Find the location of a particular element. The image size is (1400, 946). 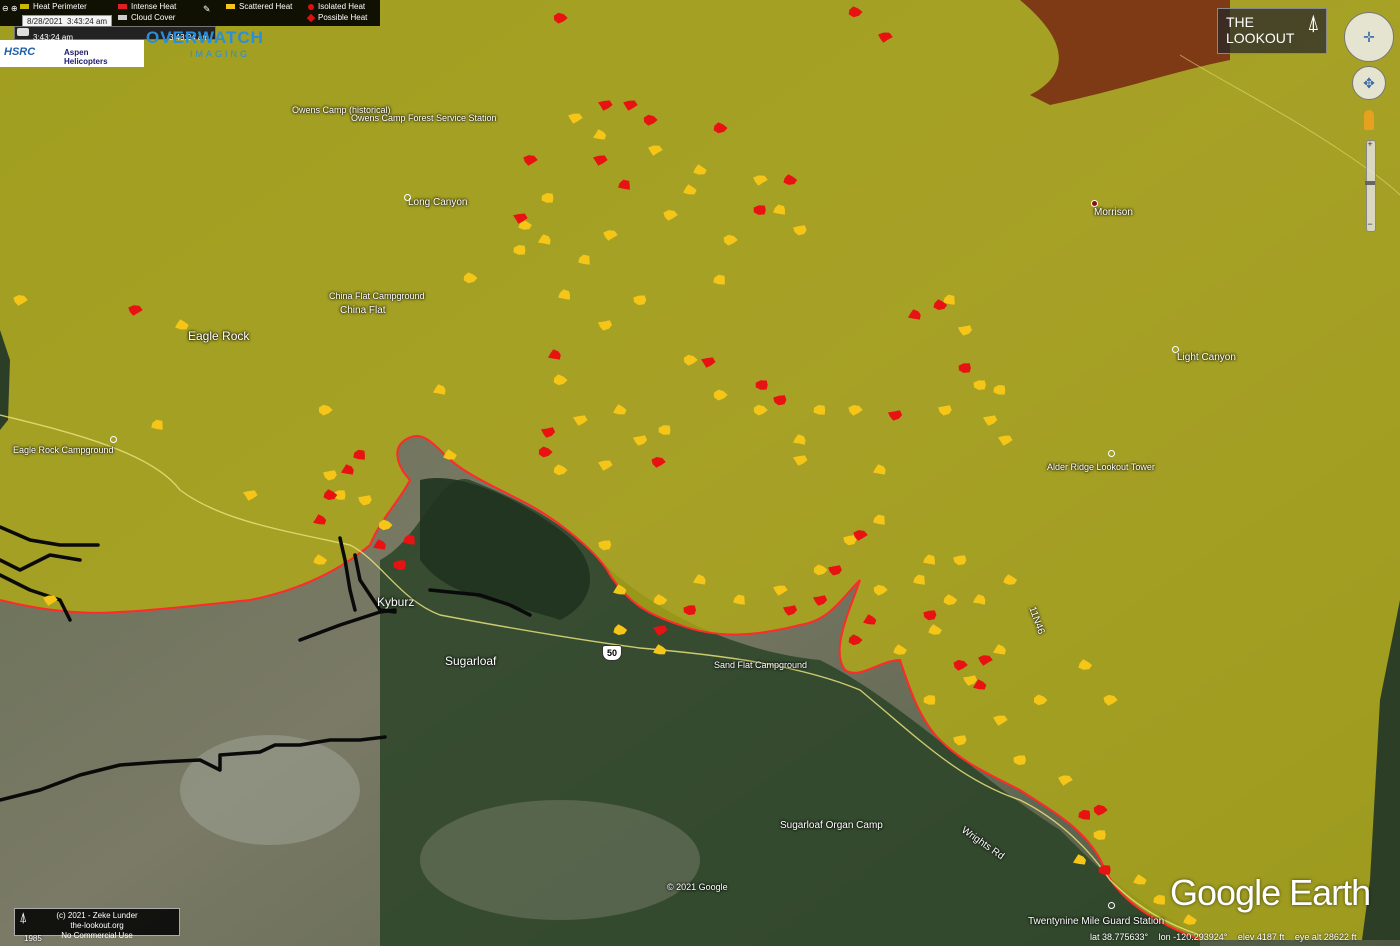

legend-item-intense-heat: Intense Heat is located at coordinates (147, 6).